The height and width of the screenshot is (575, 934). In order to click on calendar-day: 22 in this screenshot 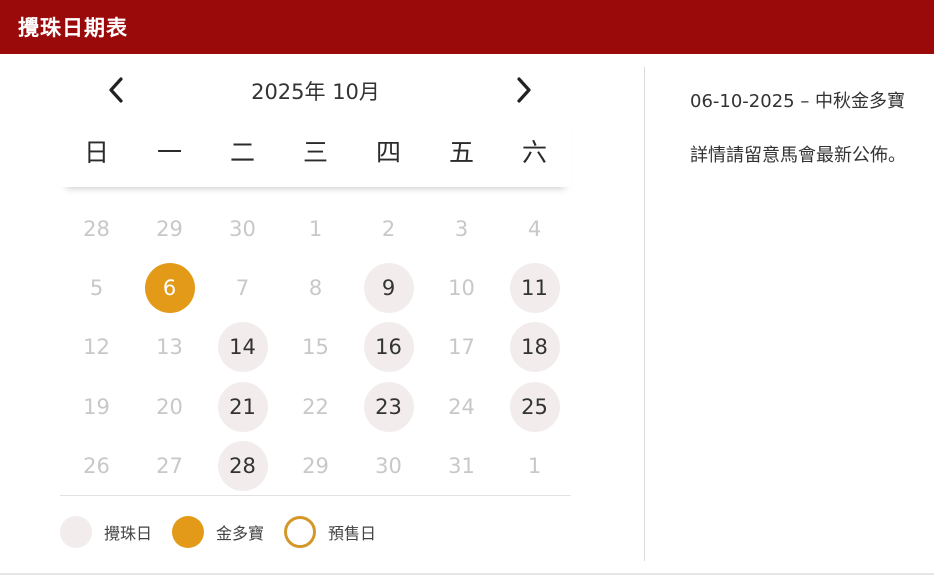, I will do `click(315, 406)`.